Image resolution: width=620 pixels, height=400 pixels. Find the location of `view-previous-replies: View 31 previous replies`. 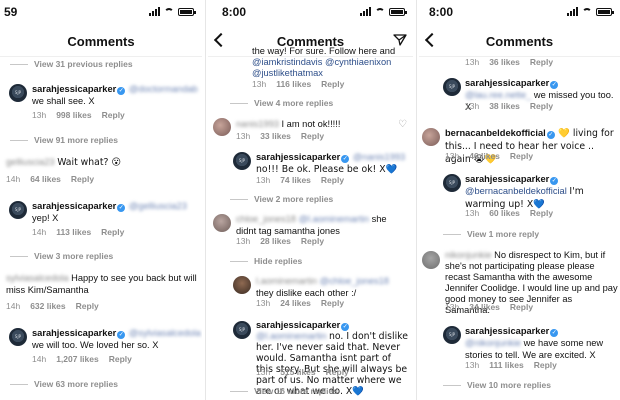

view-previous-replies: View 31 previous replies is located at coordinates (71, 64).